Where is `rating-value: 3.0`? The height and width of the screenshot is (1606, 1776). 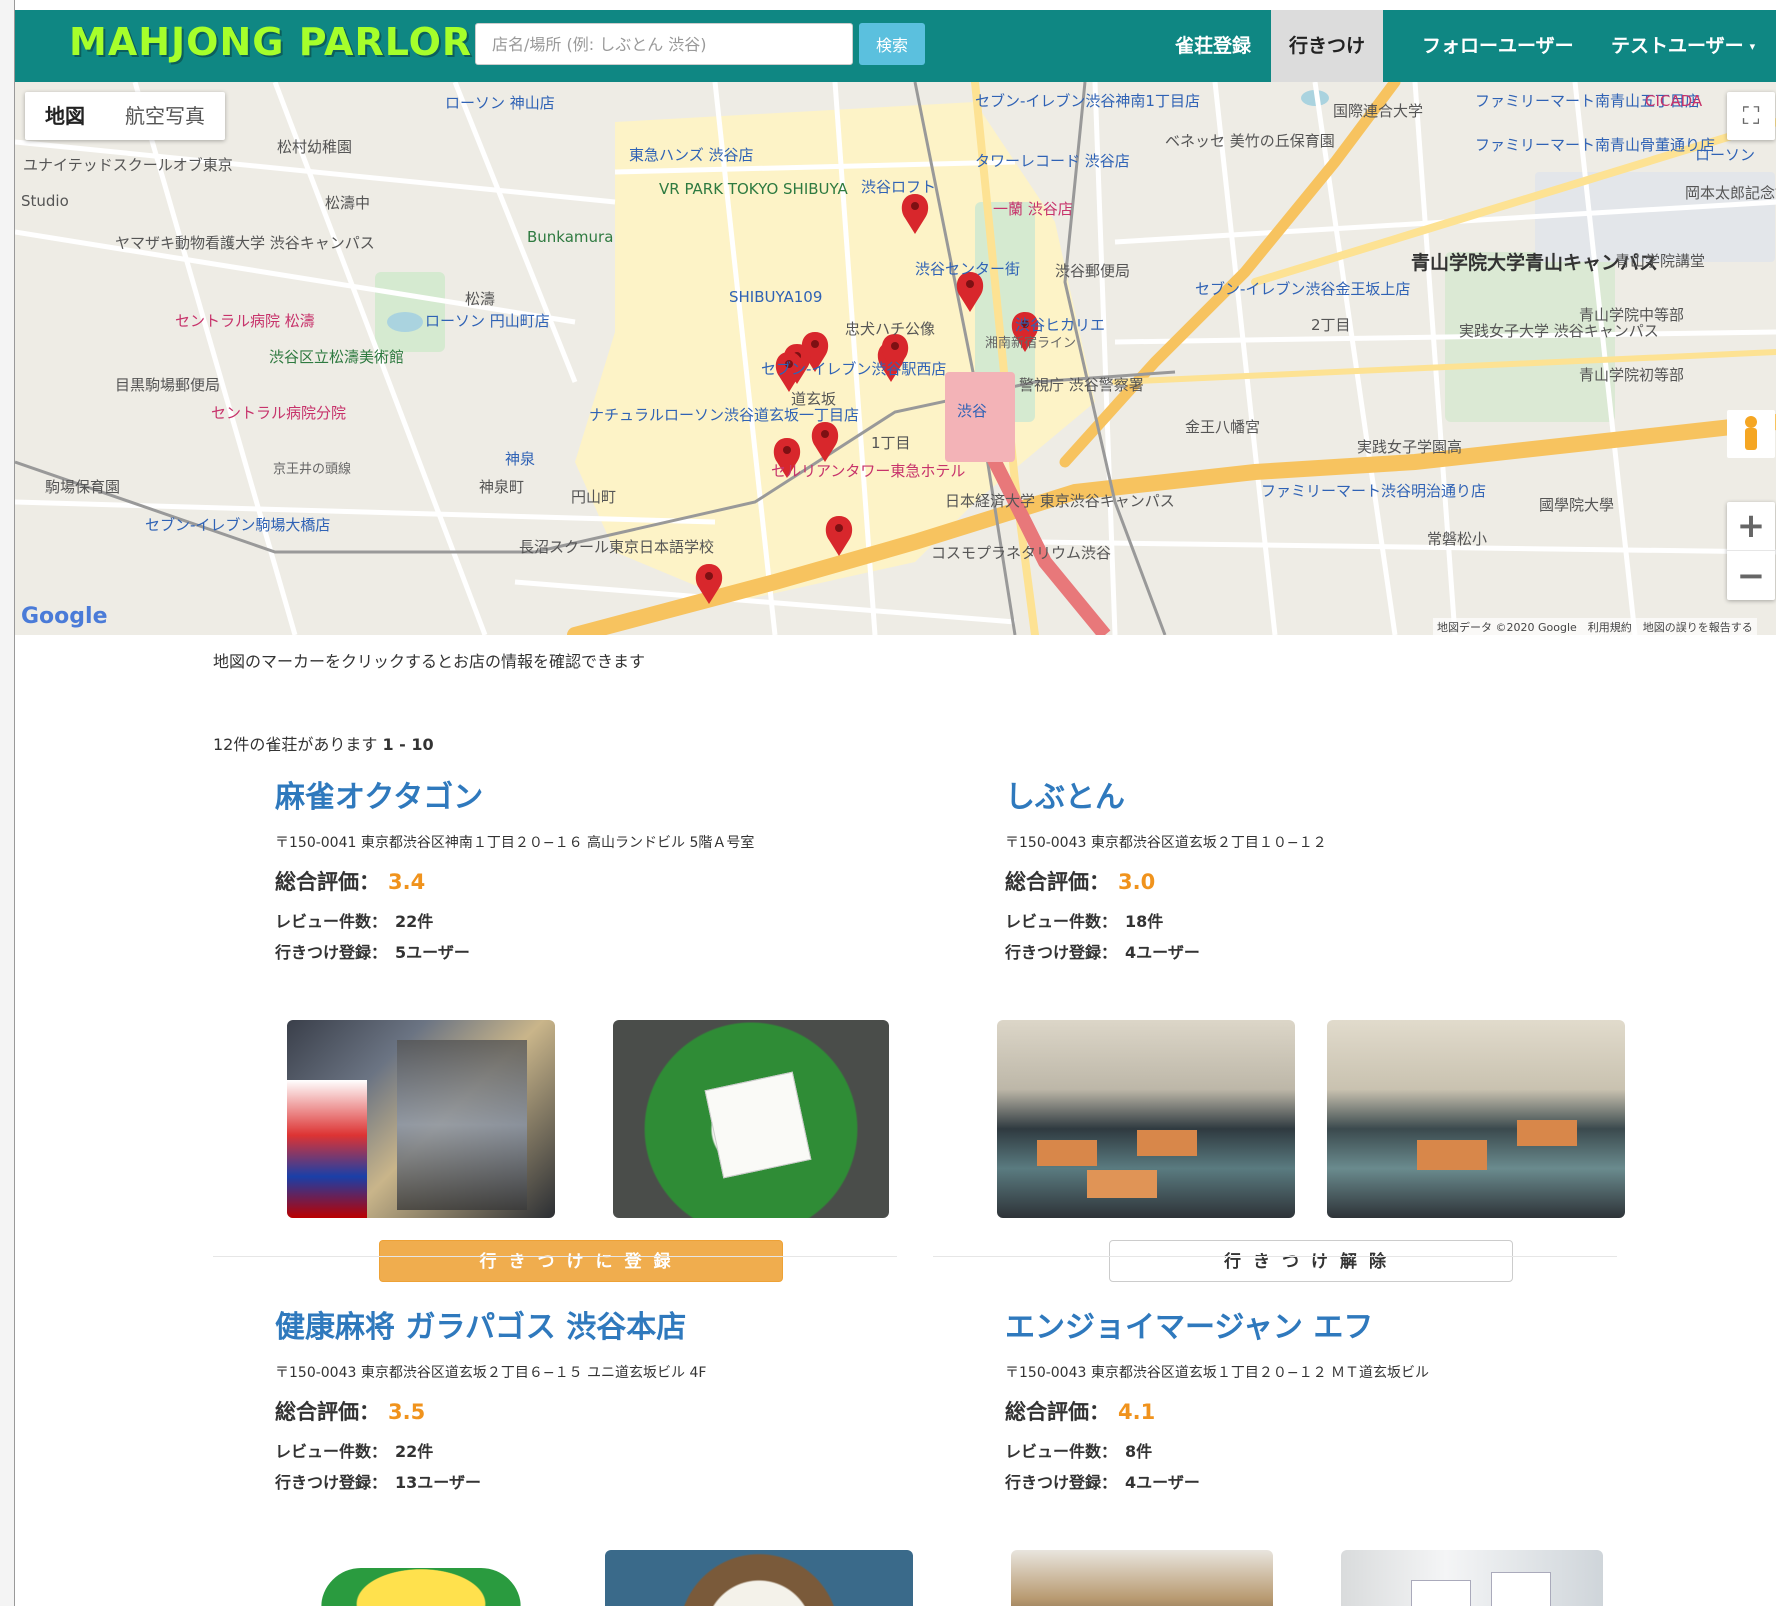 rating-value: 3.0 is located at coordinates (1137, 882).